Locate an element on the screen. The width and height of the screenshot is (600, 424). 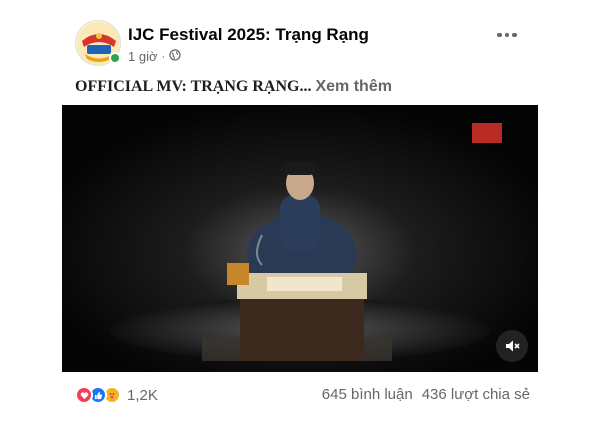
more-options-button is located at coordinates (507, 35).